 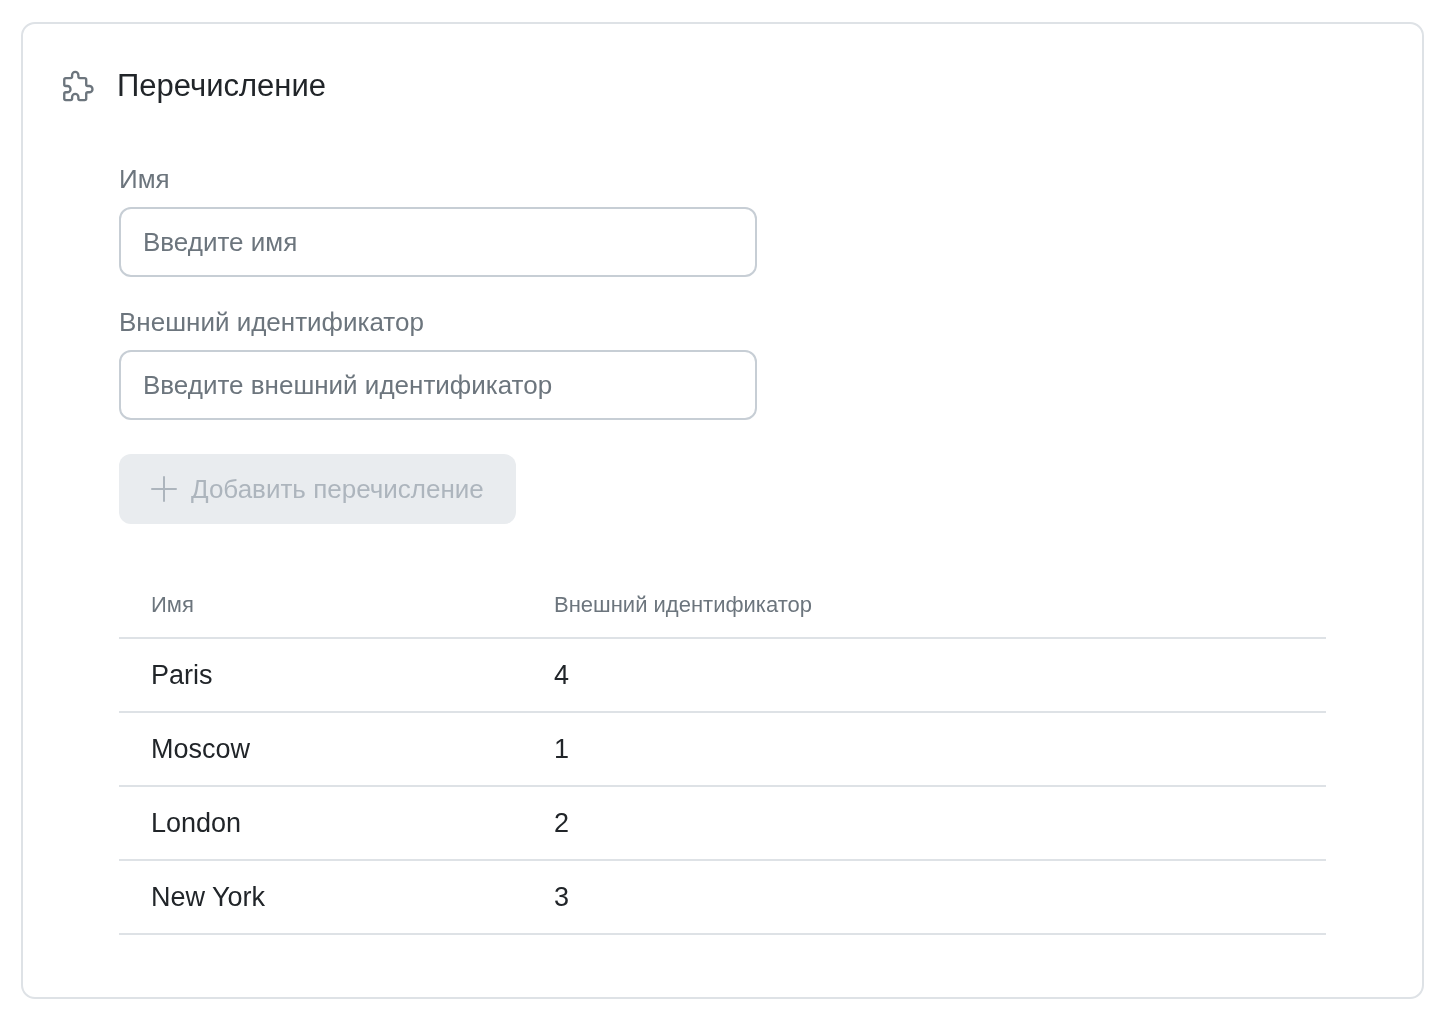 What do you see at coordinates (438, 242) in the screenshot?
I see `text-input-field: Введите имя` at bounding box center [438, 242].